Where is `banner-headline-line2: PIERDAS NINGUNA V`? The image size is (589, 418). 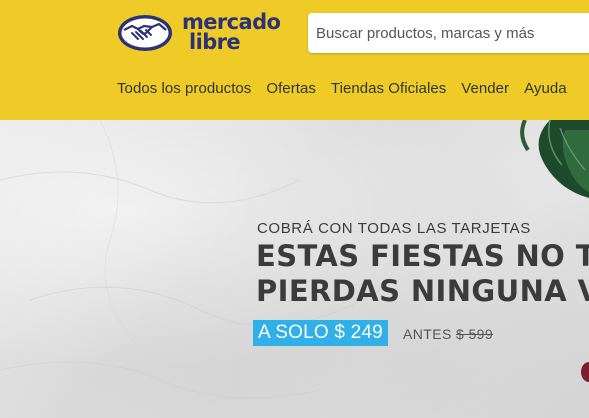 banner-headline-line2: PIERDAS NINGUNA V is located at coordinates (422, 291).